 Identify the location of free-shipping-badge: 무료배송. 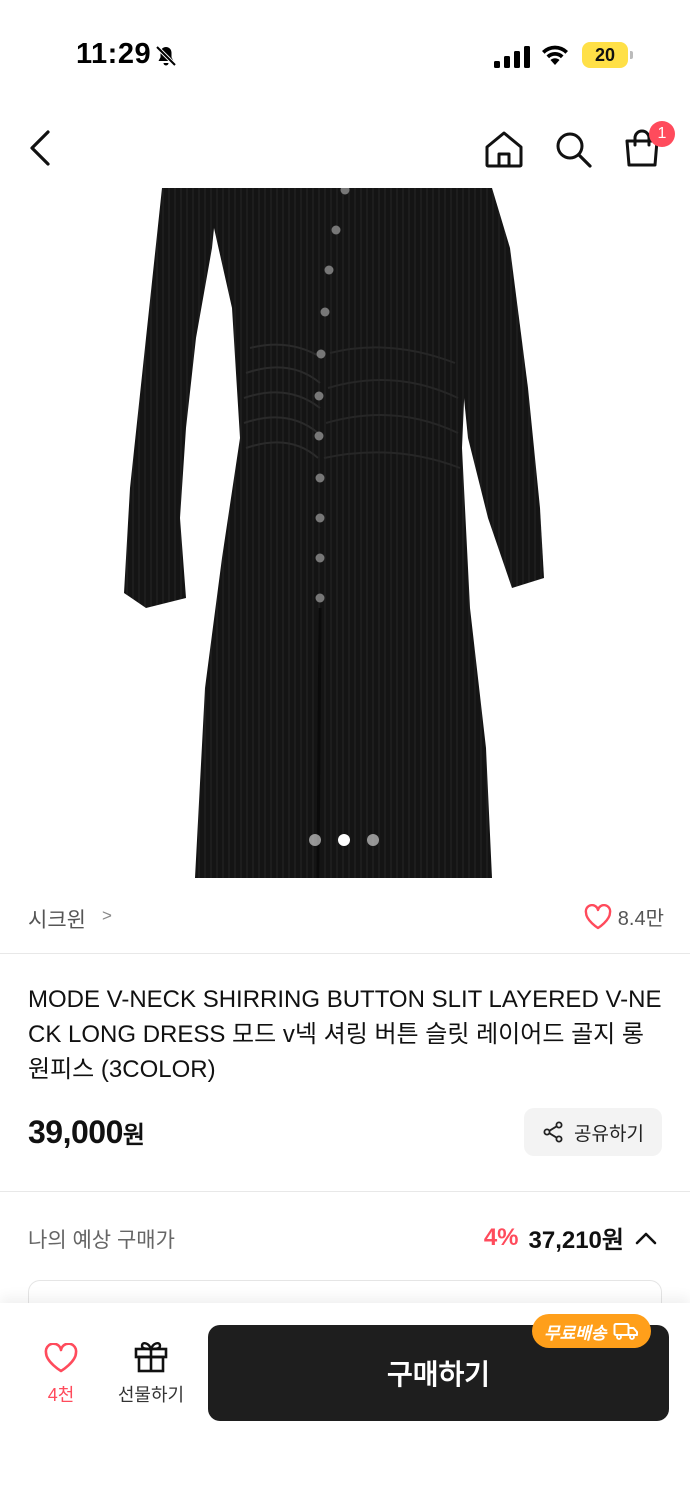
(591, 1331).